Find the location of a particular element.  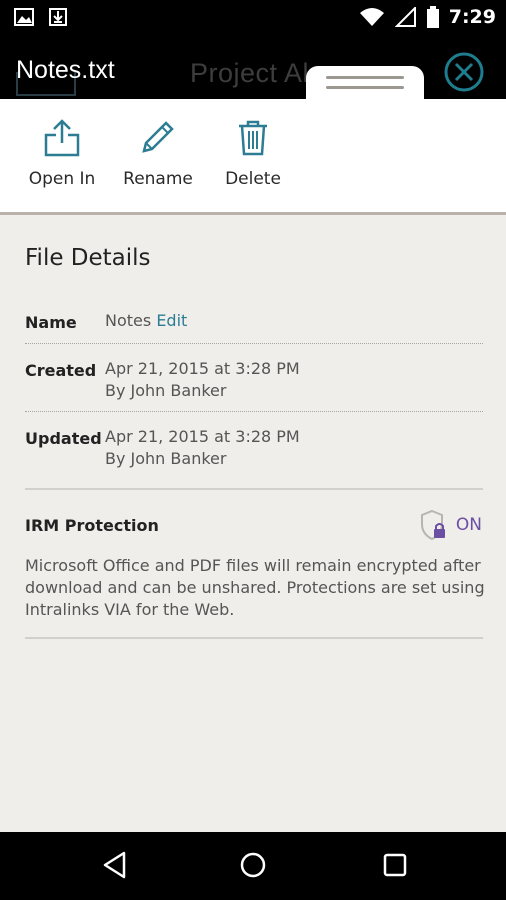

file-title: Notes.txt is located at coordinates (65, 70).